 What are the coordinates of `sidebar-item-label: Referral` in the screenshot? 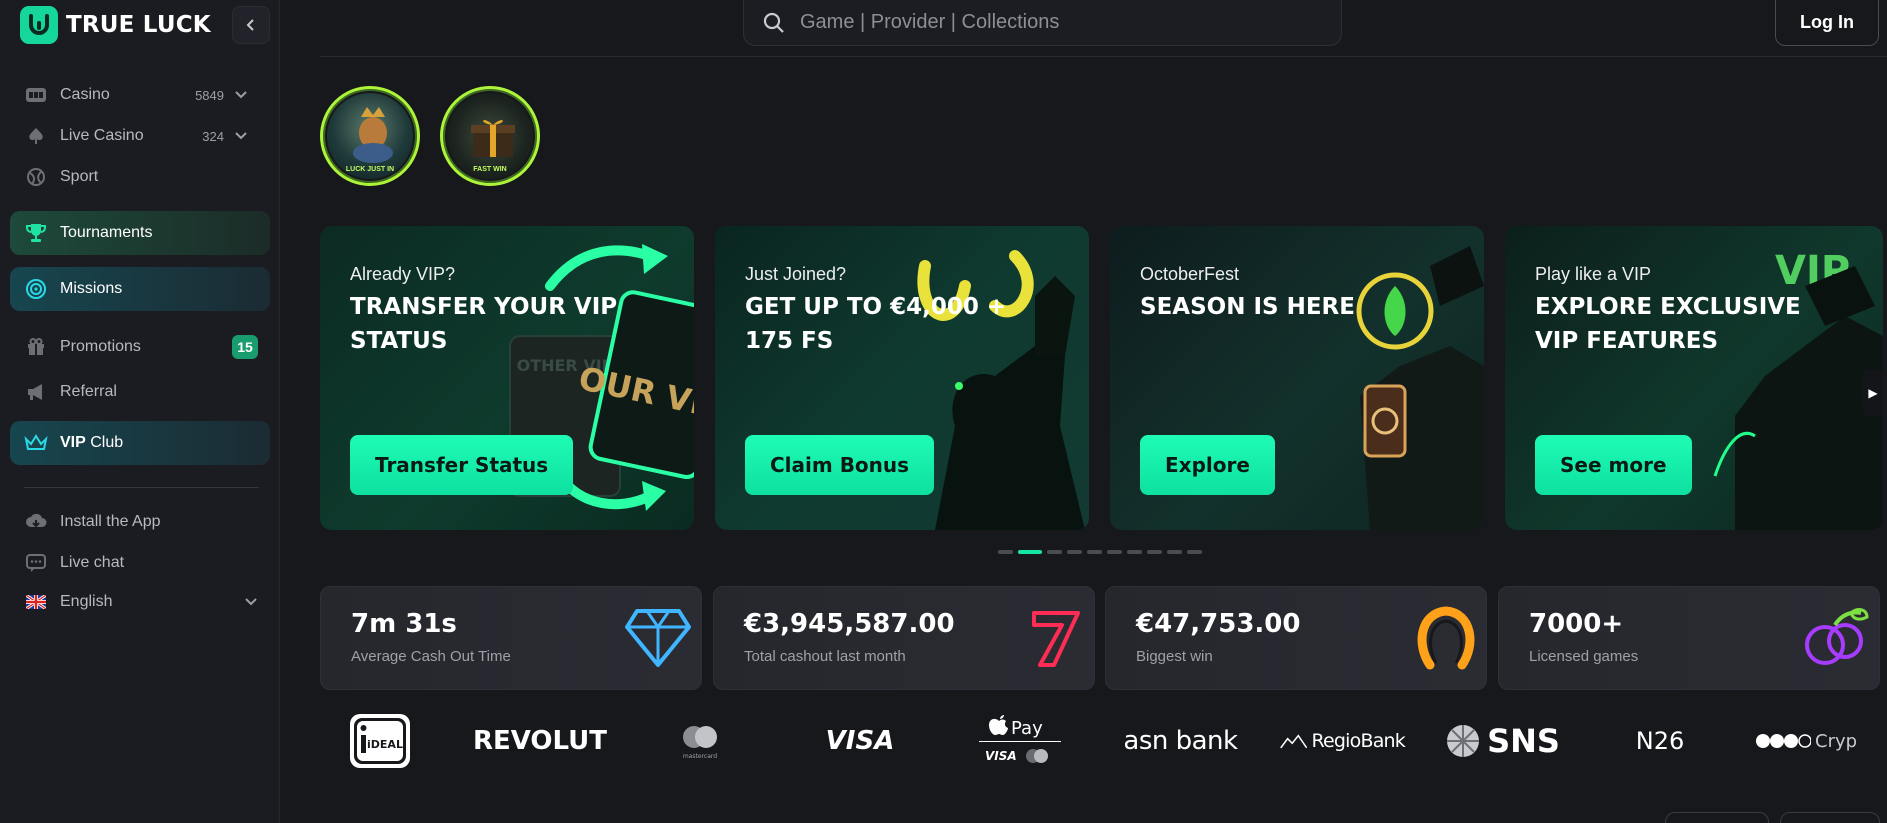 It's located at (88, 391).